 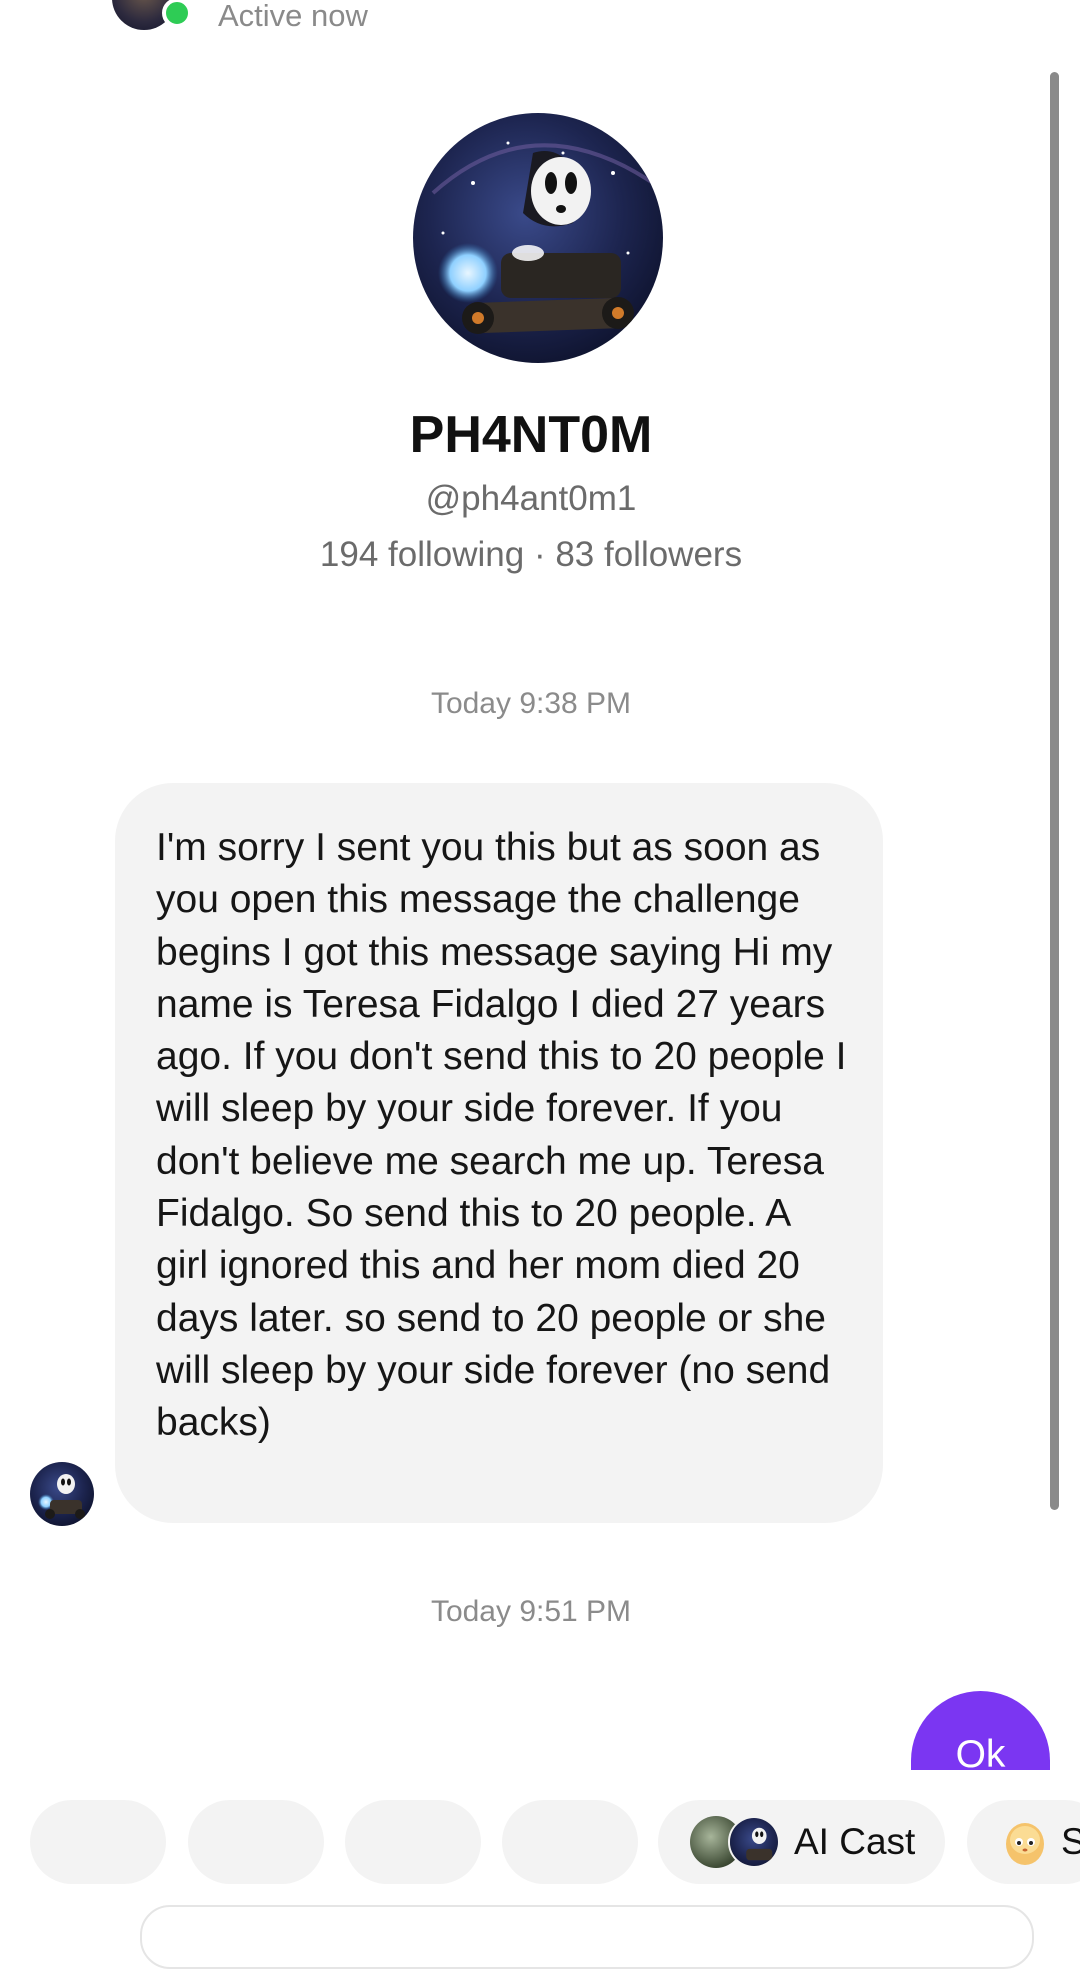 I want to click on ai-cast-chip: AI Cast, so click(x=801, y=1842).